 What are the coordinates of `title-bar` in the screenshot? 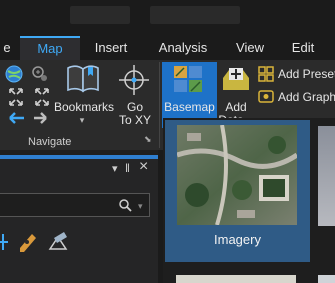 It's located at (167, 18).